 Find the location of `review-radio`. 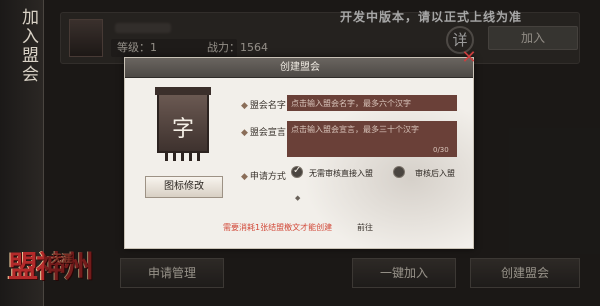

review-radio is located at coordinates (399, 172).